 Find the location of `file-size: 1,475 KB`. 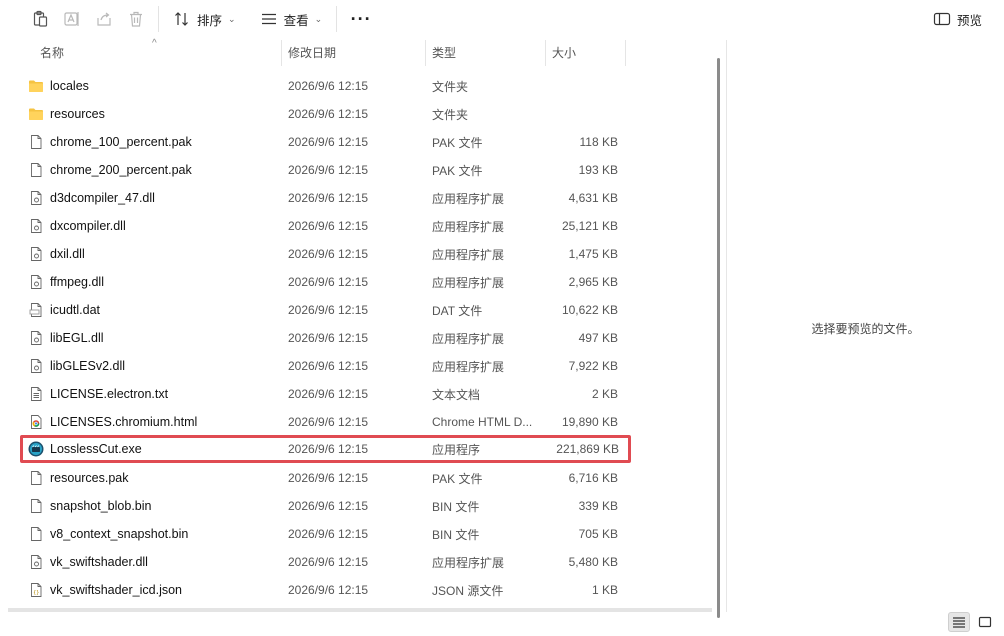

file-size: 1,475 KB is located at coordinates (593, 254).